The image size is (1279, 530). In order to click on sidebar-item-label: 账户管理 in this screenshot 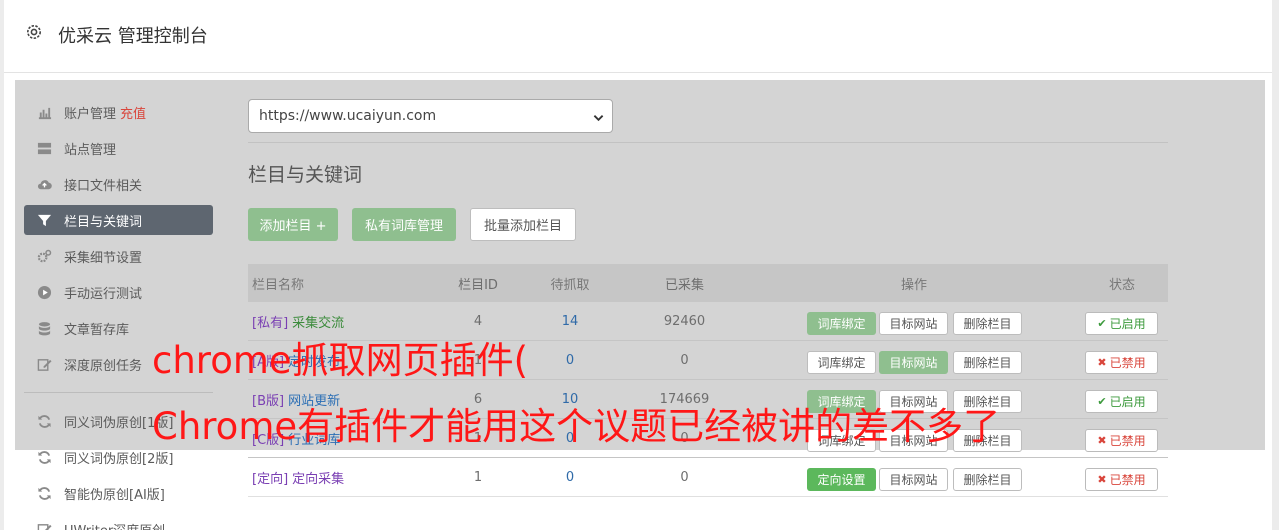, I will do `click(90, 114)`.